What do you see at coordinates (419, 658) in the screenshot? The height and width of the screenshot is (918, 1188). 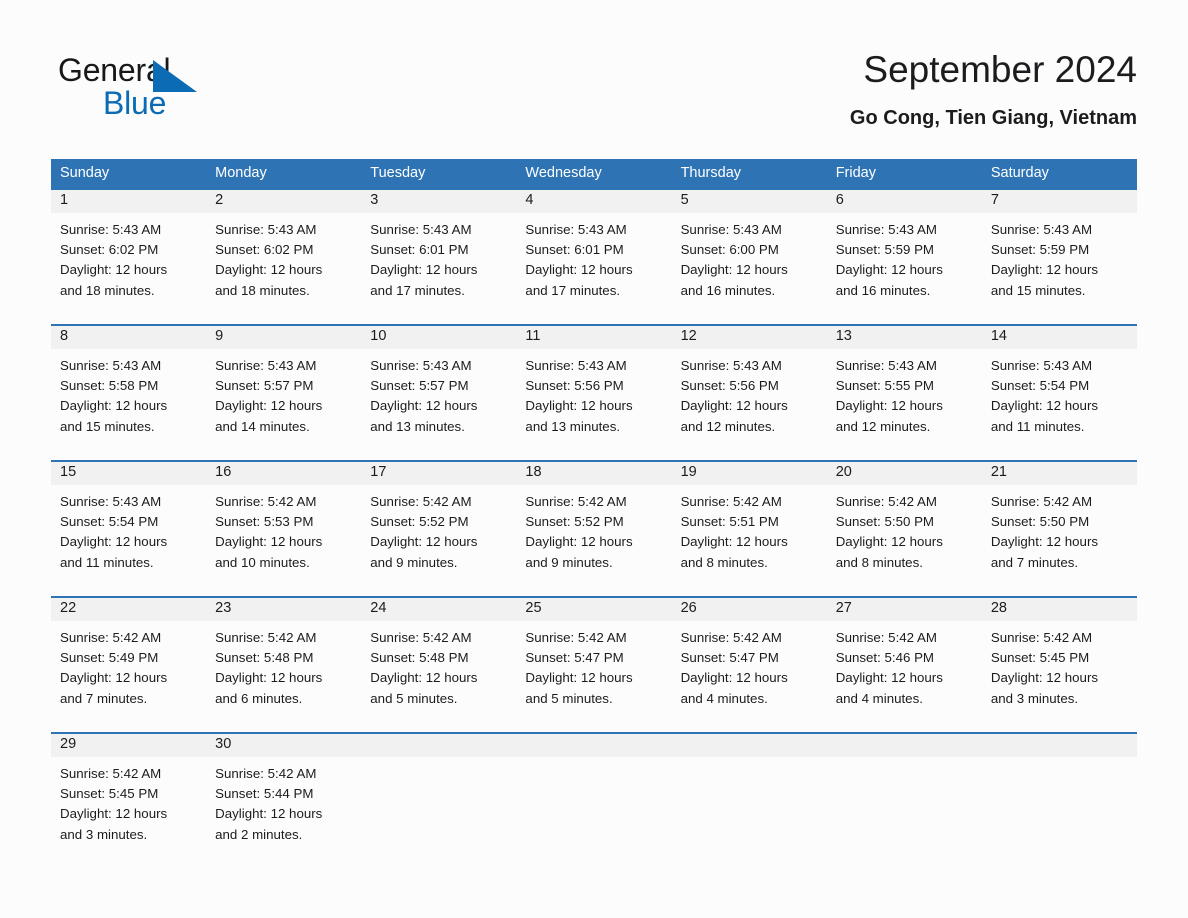 I see `sunset-text: Sunset: 5:48 PM` at bounding box center [419, 658].